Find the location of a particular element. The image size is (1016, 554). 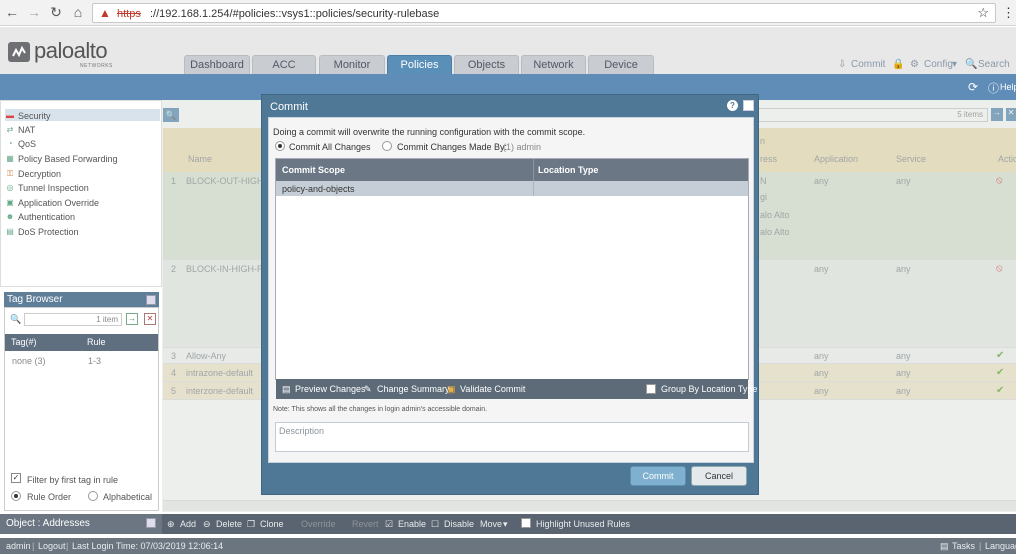

maximize-icon is located at coordinates (748, 105).